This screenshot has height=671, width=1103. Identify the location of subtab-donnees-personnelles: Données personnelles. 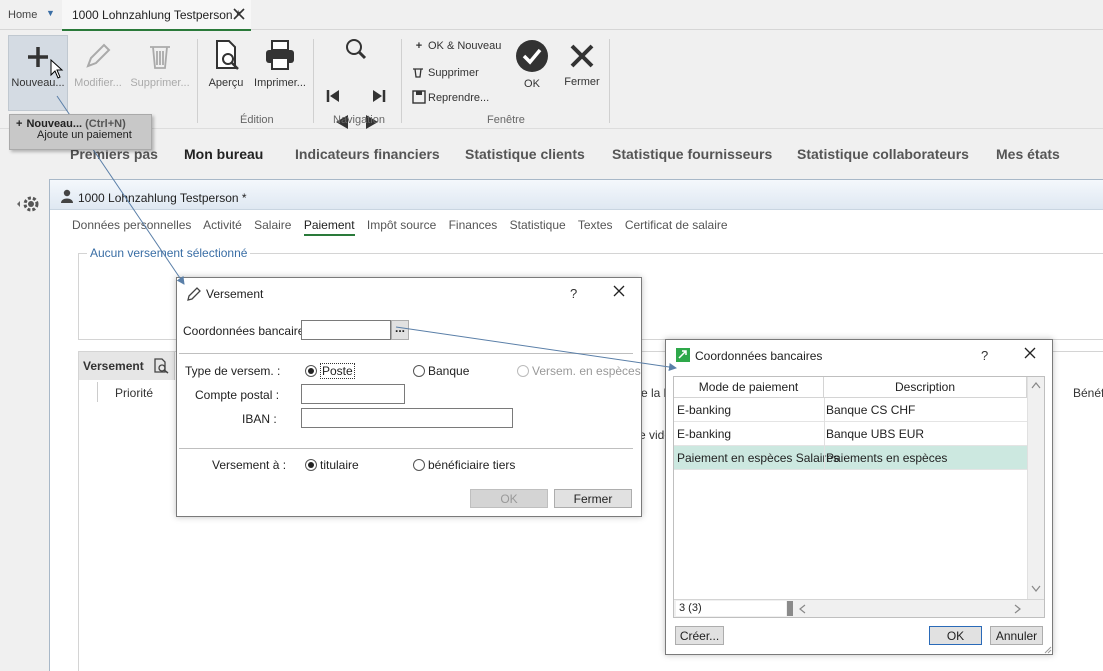
(131, 225).